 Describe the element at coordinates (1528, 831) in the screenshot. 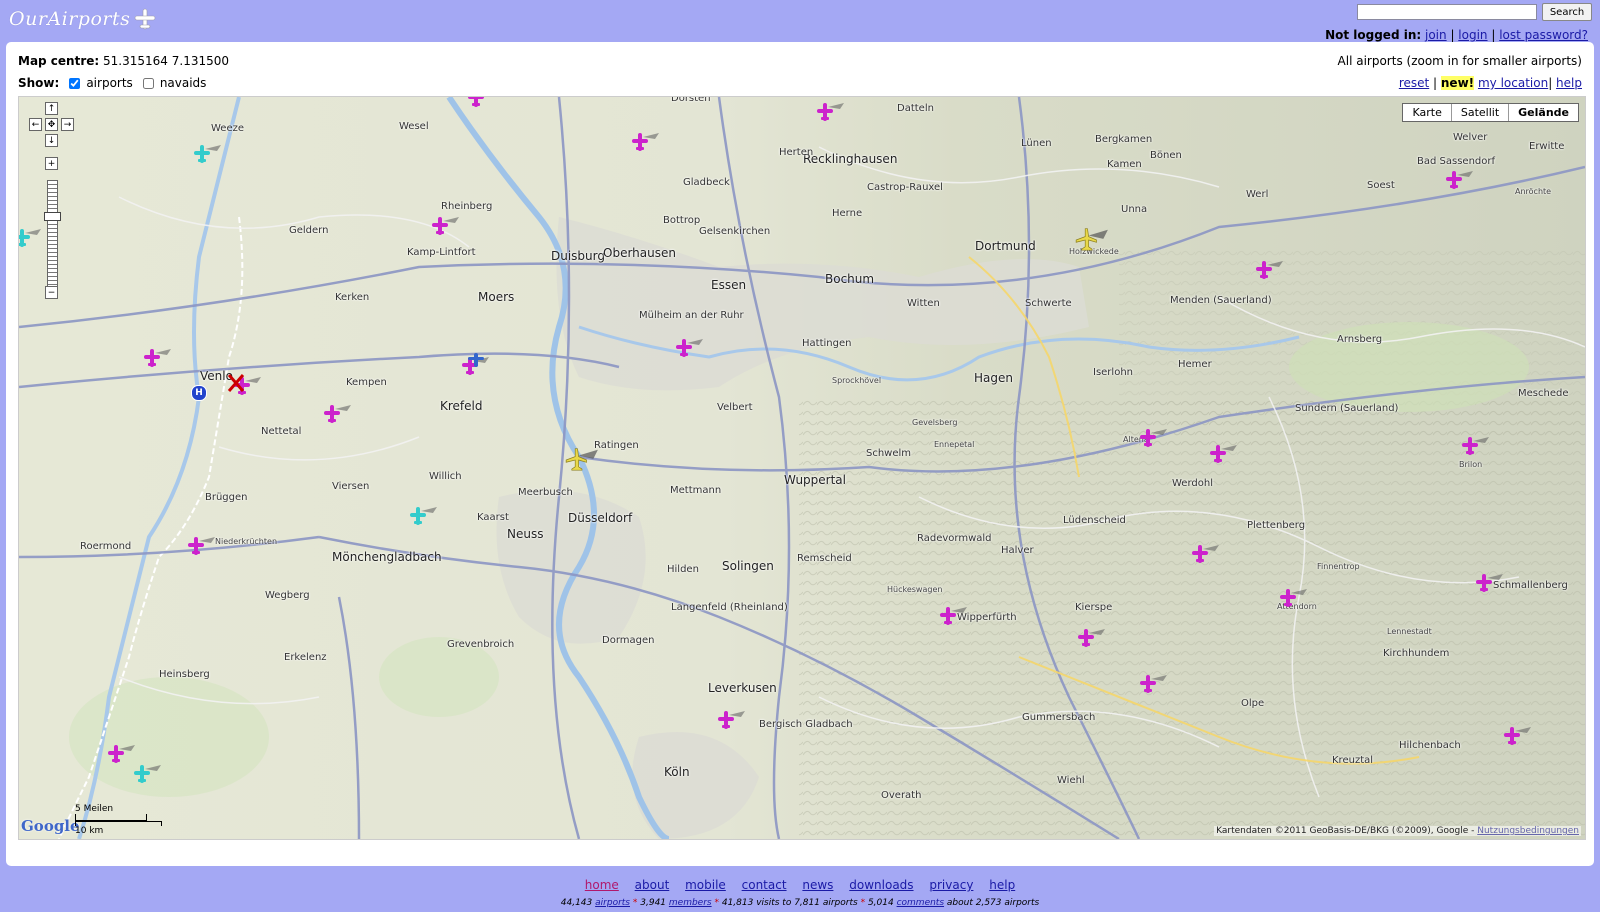

I see `terms-link: Nutzungsbedingungen` at that location.